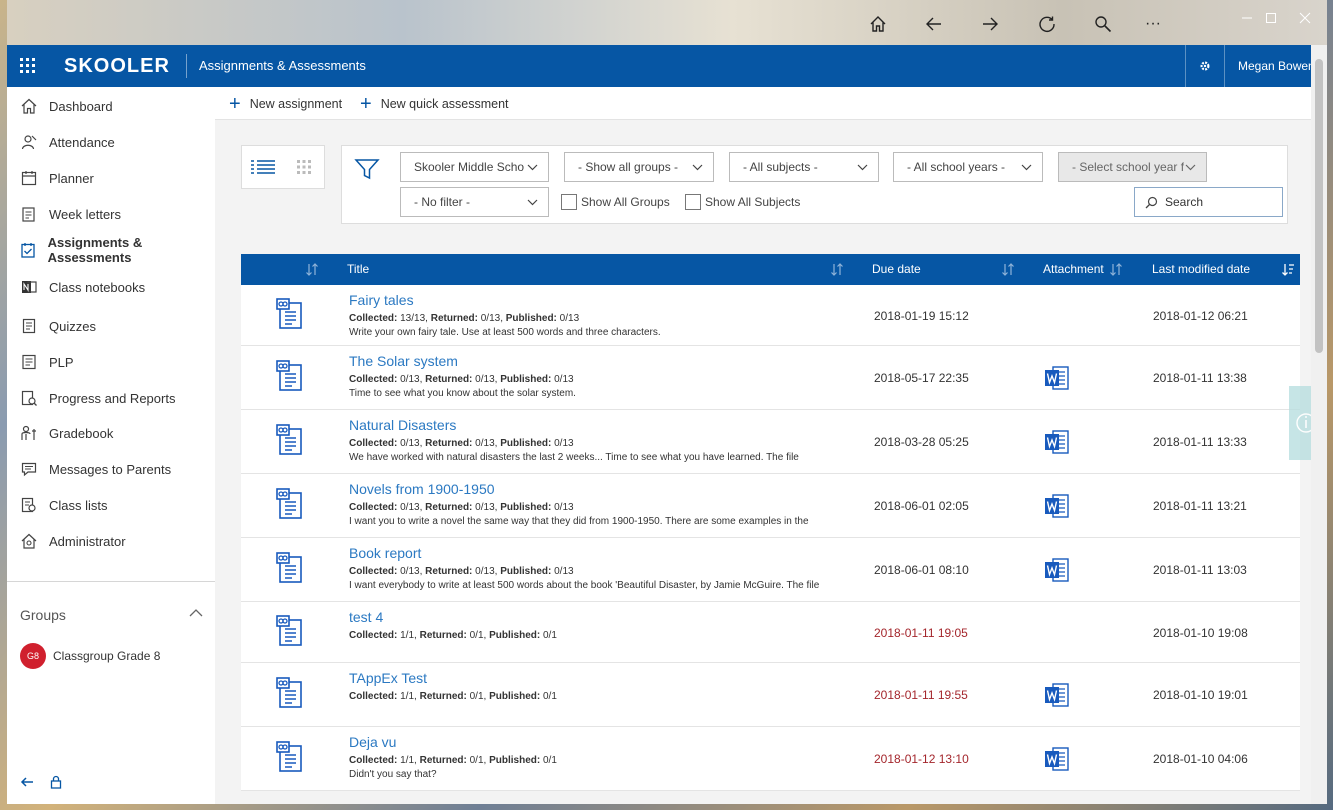 The height and width of the screenshot is (810, 1333). What do you see at coordinates (29, 398) in the screenshot?
I see `reports-icon` at bounding box center [29, 398].